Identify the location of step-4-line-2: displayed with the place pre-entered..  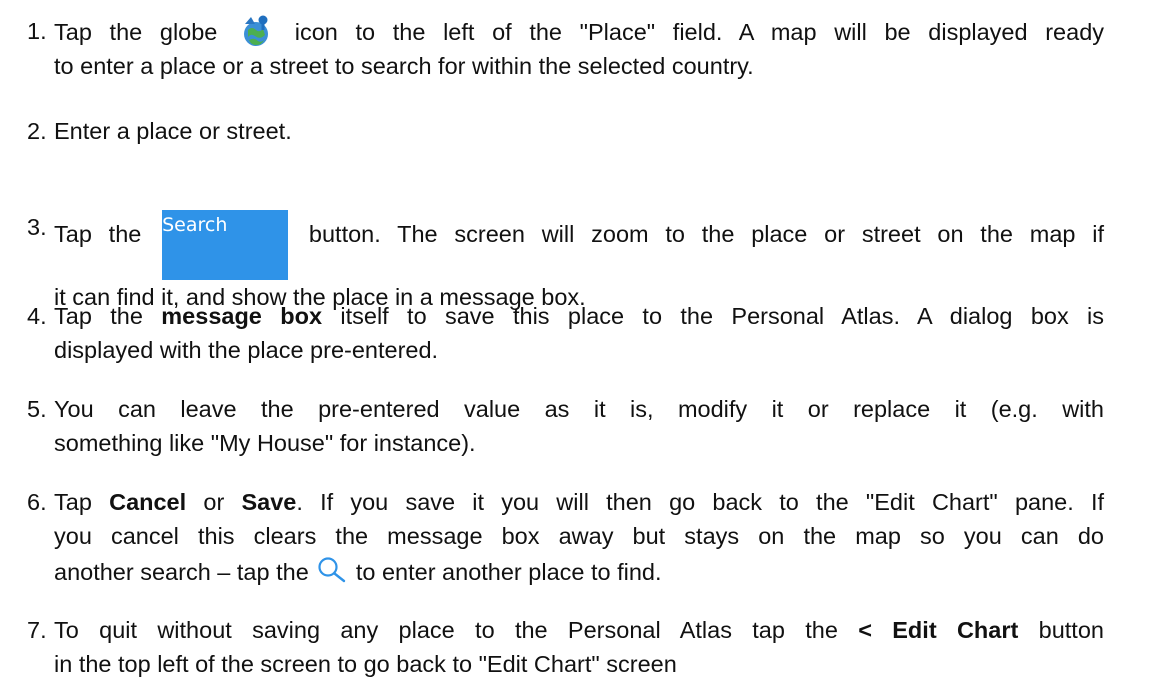
(246, 350).